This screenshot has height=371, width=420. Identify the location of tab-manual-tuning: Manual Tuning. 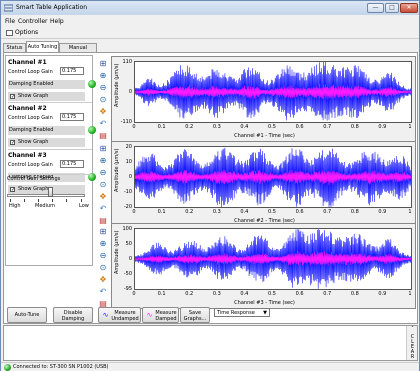
(78, 51).